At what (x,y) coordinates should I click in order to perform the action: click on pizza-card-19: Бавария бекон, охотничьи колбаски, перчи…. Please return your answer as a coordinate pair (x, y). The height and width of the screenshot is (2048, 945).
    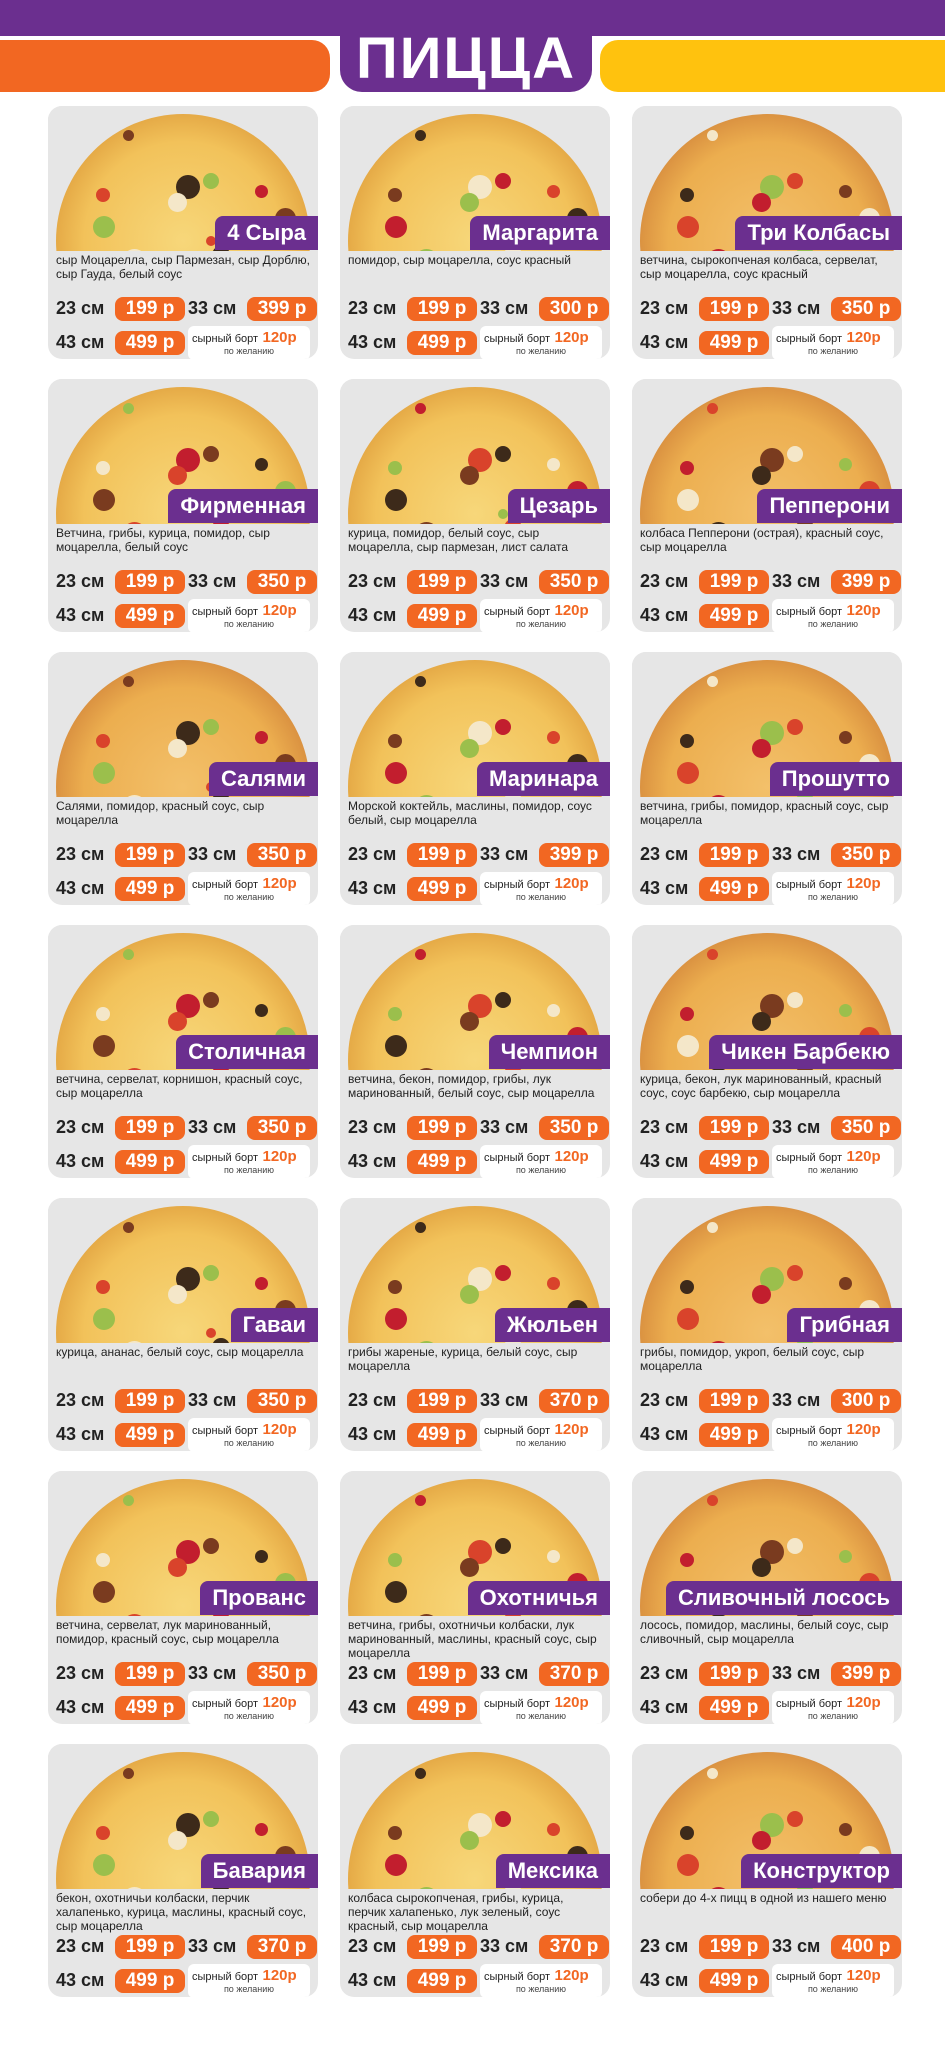
    Looking at the image, I should click on (183, 1870).